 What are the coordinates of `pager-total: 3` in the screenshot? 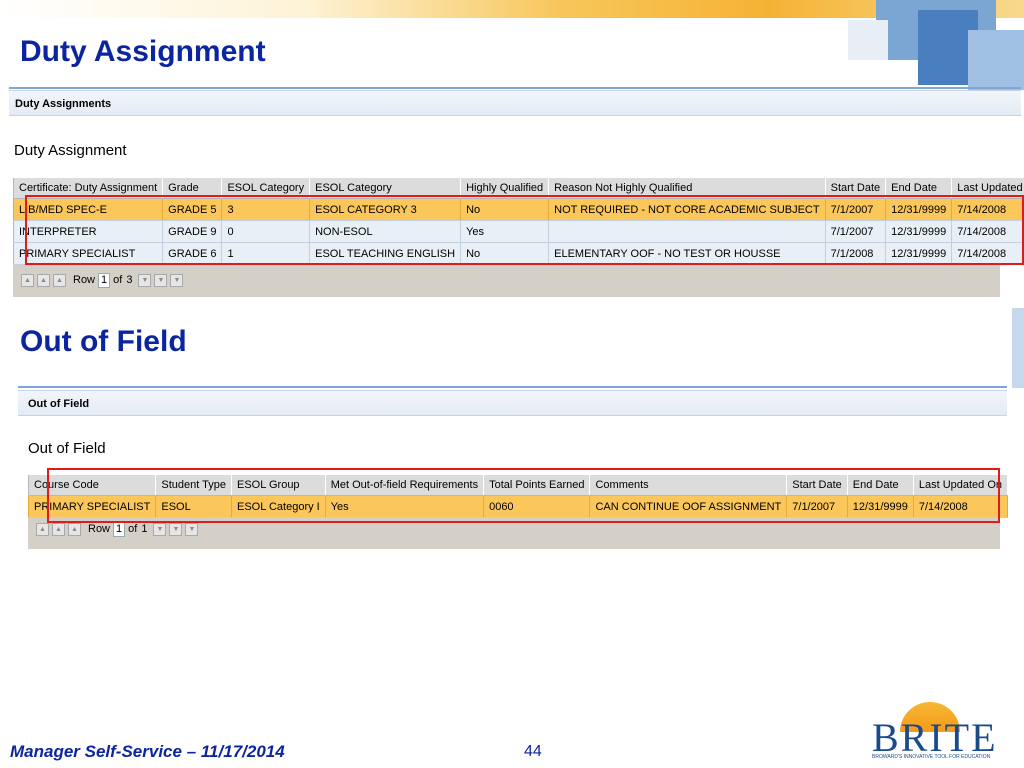 It's located at (129, 280).